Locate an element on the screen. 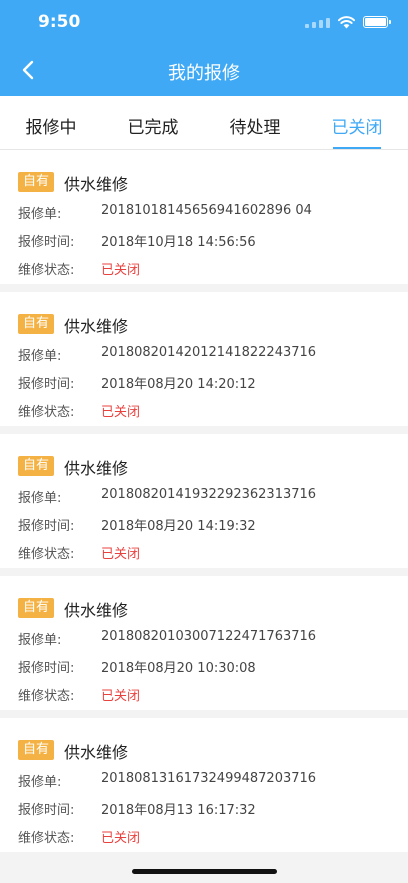 The width and height of the screenshot is (408, 883). order-number: 20181018145656941602896 04 is located at coordinates (206, 210).